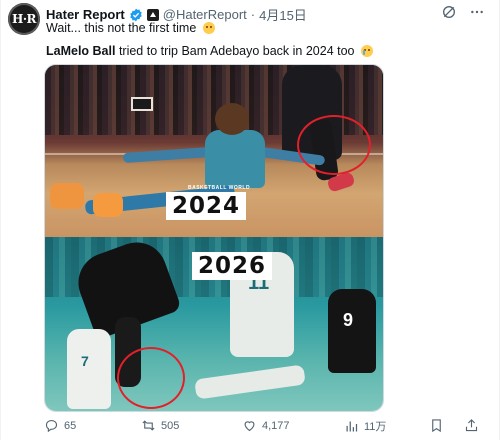  What do you see at coordinates (152, 14) in the screenshot?
I see `affiliate-badge-icon` at bounding box center [152, 14].